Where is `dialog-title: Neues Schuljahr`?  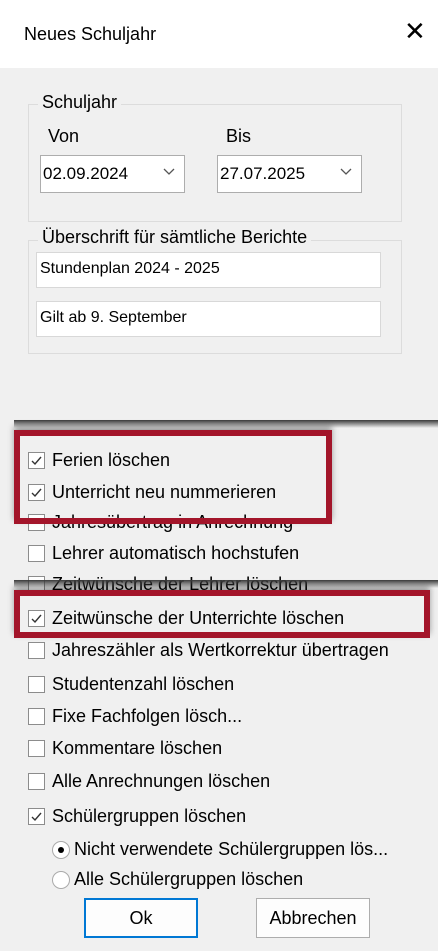
dialog-title: Neues Schuljahr is located at coordinates (90, 34).